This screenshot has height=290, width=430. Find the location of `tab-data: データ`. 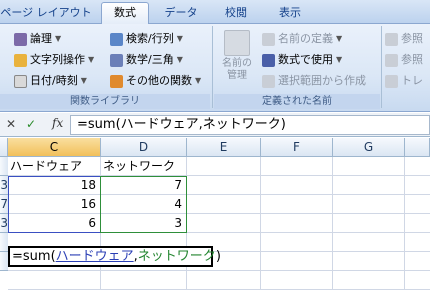

tab-data: データ is located at coordinates (181, 14).